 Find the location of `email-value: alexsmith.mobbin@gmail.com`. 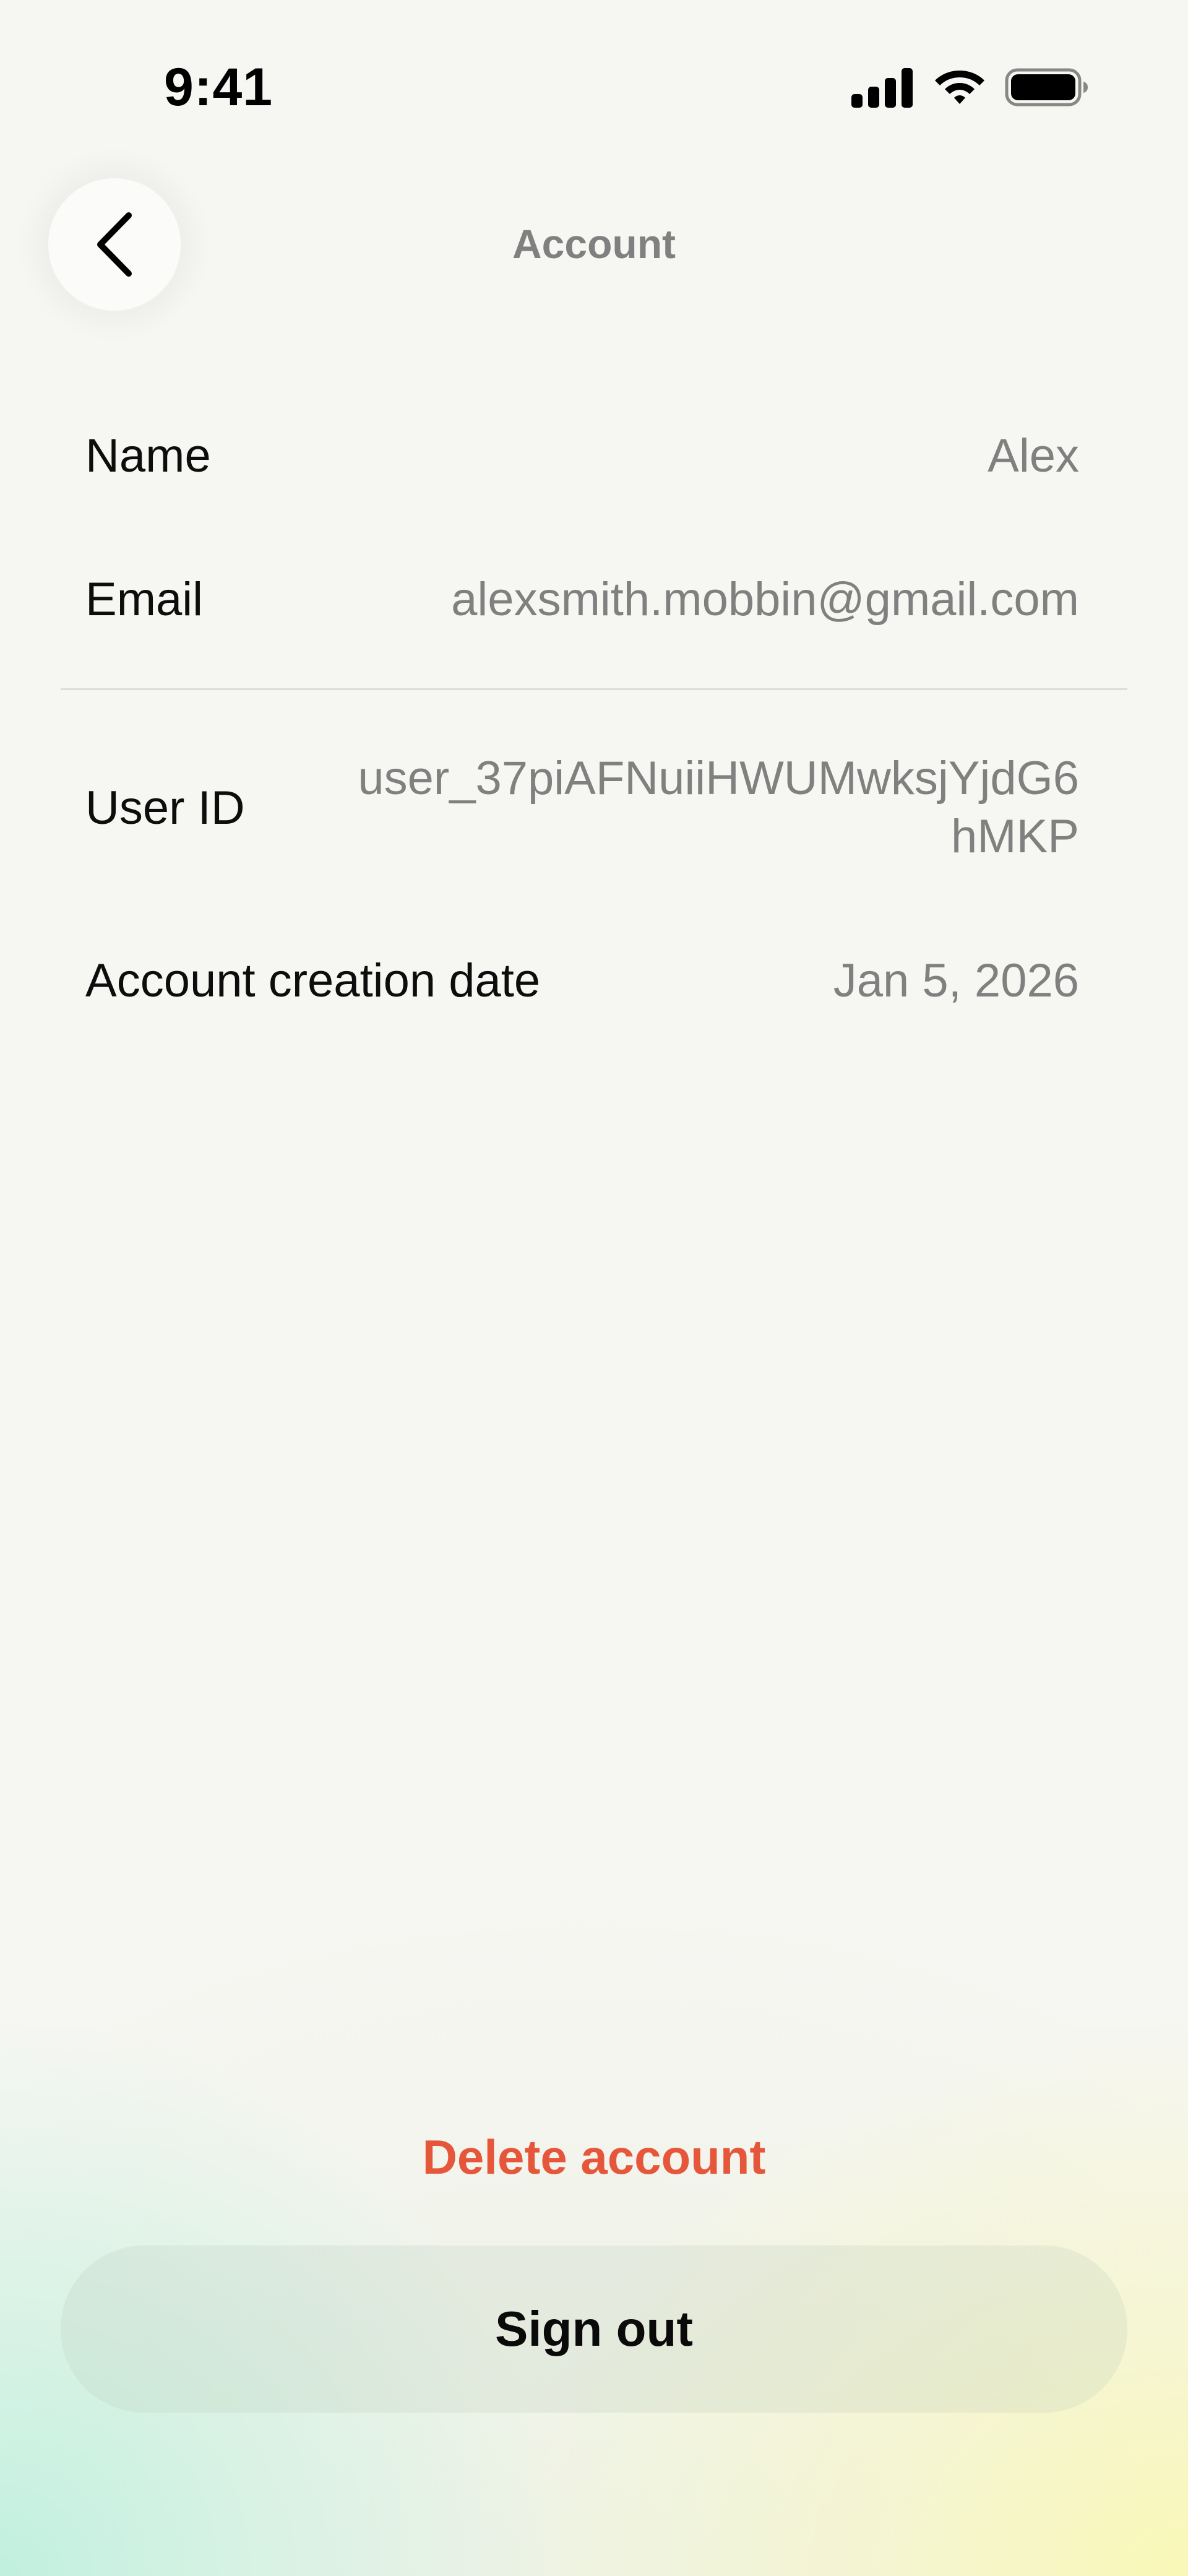

email-value: alexsmith.mobbin@gmail.com is located at coordinates (765, 599).